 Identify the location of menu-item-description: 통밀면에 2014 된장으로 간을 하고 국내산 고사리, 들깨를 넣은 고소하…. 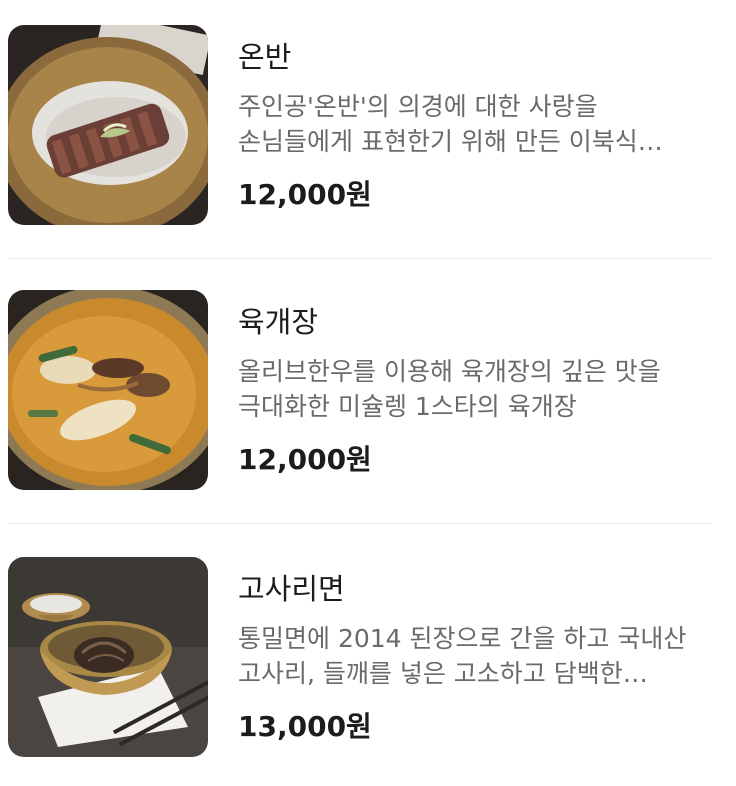
(462, 656).